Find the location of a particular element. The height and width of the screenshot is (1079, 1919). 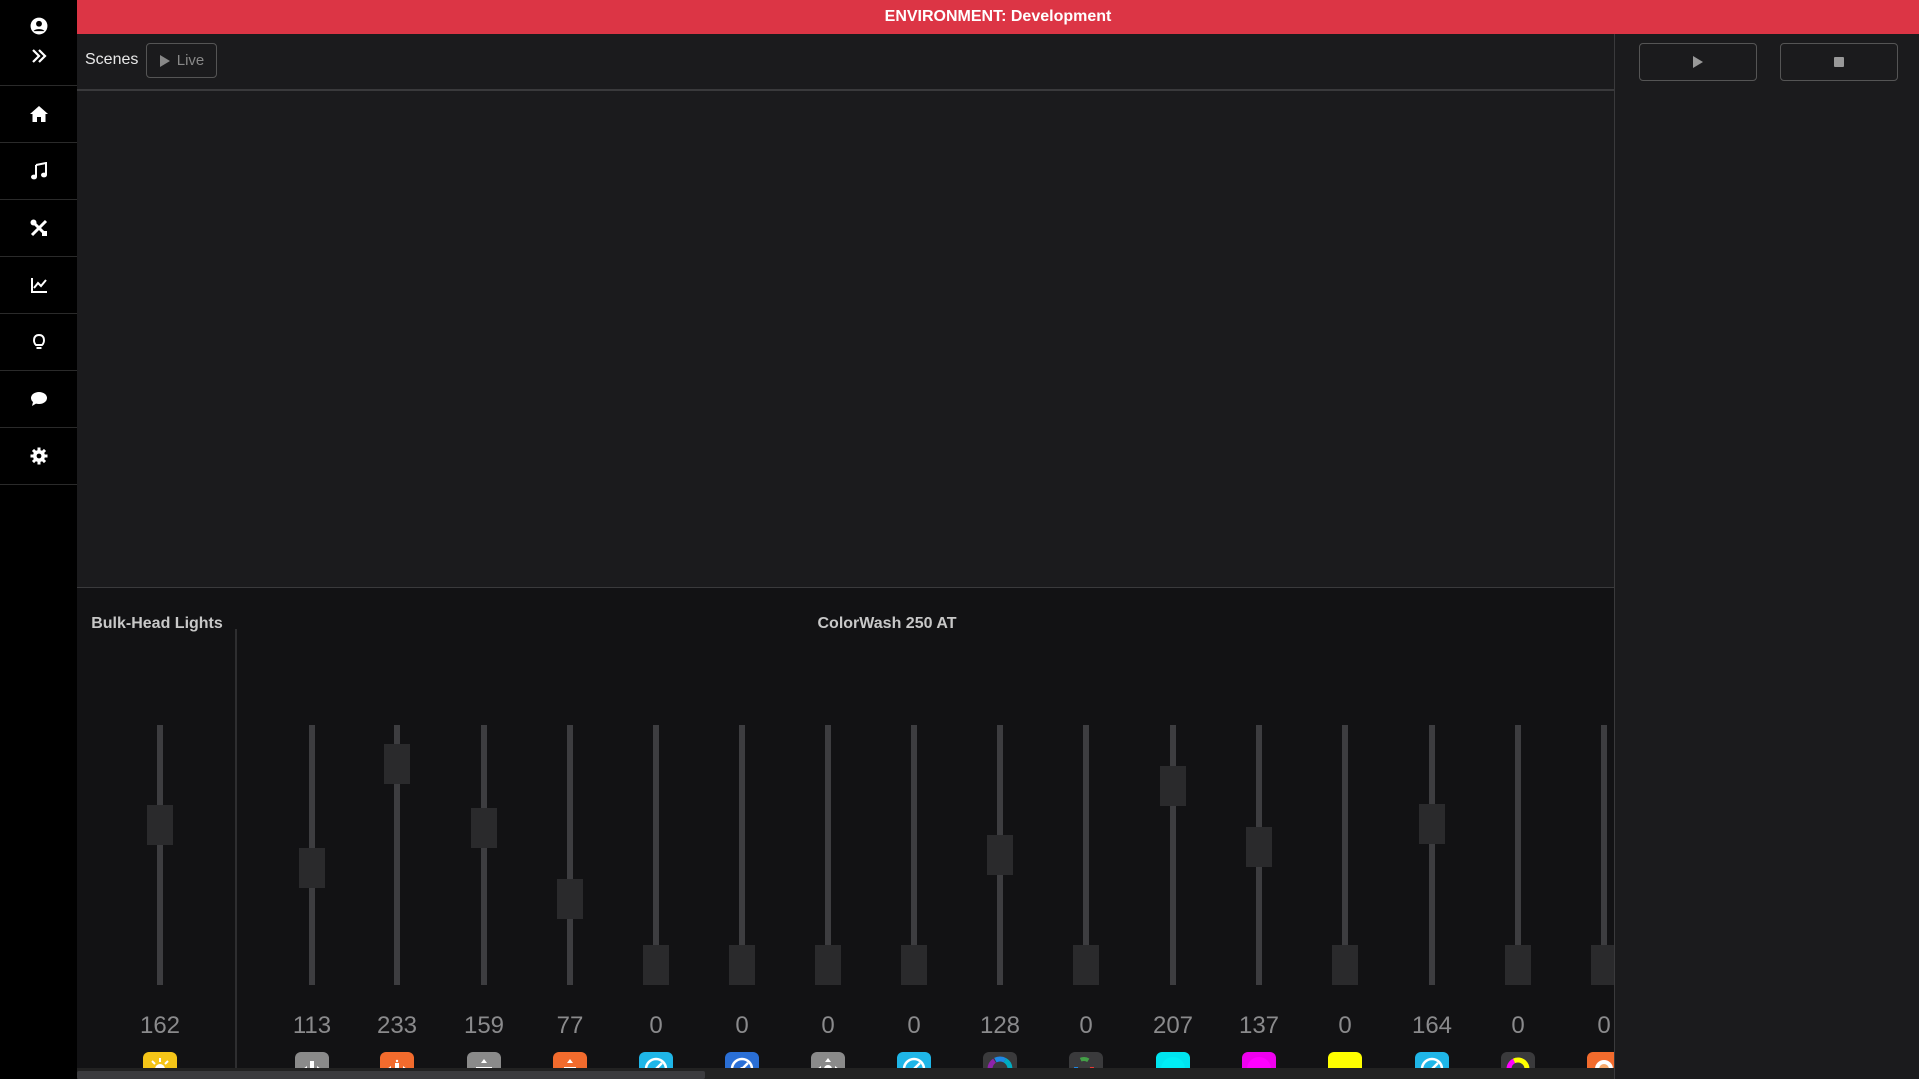

home-icon is located at coordinates (38, 114).